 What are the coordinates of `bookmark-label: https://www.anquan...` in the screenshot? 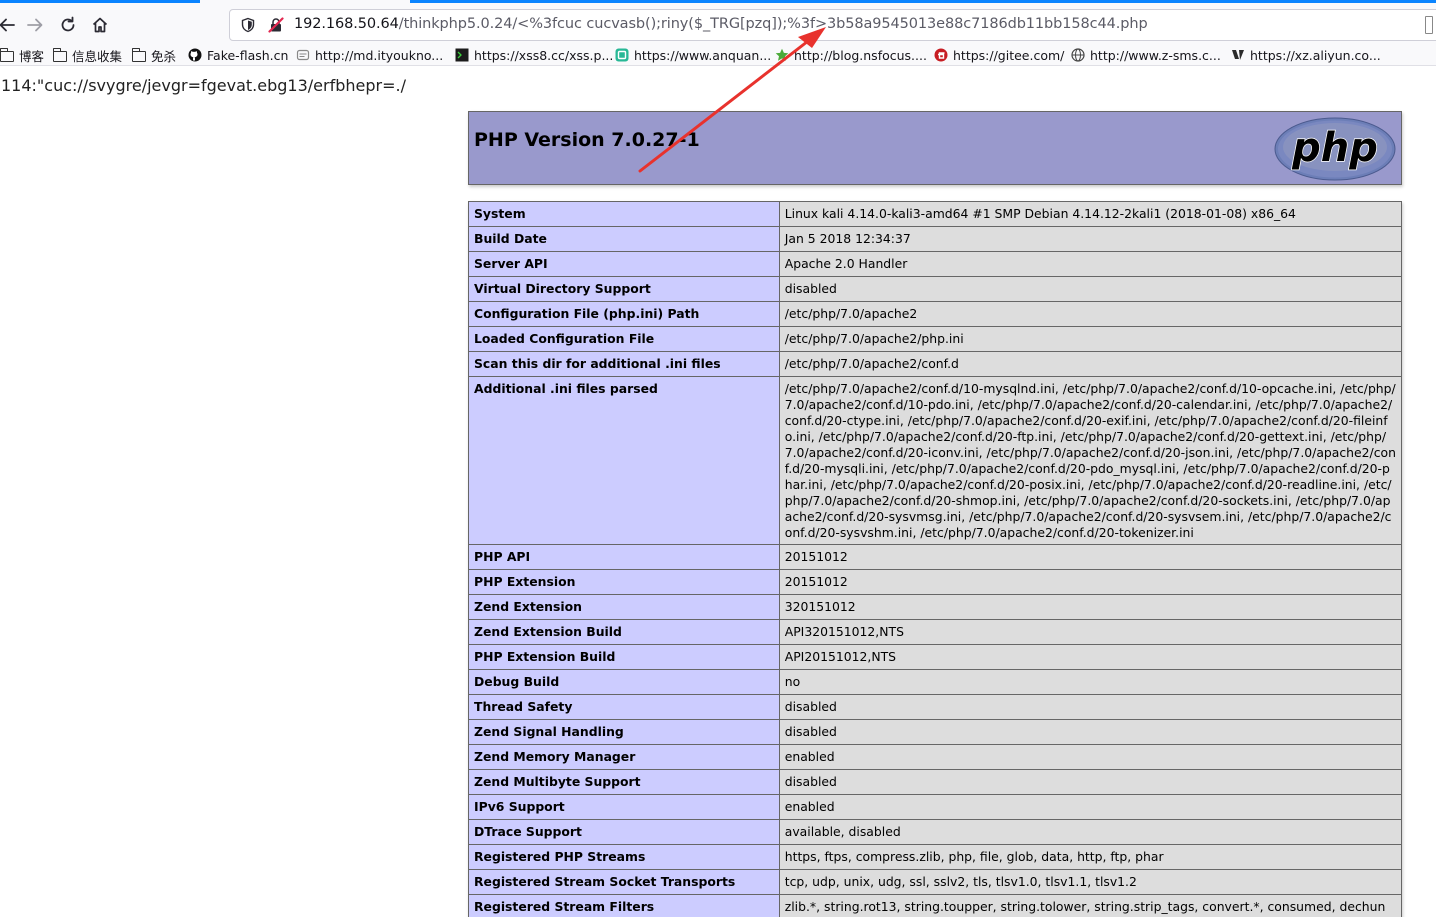 It's located at (703, 55).